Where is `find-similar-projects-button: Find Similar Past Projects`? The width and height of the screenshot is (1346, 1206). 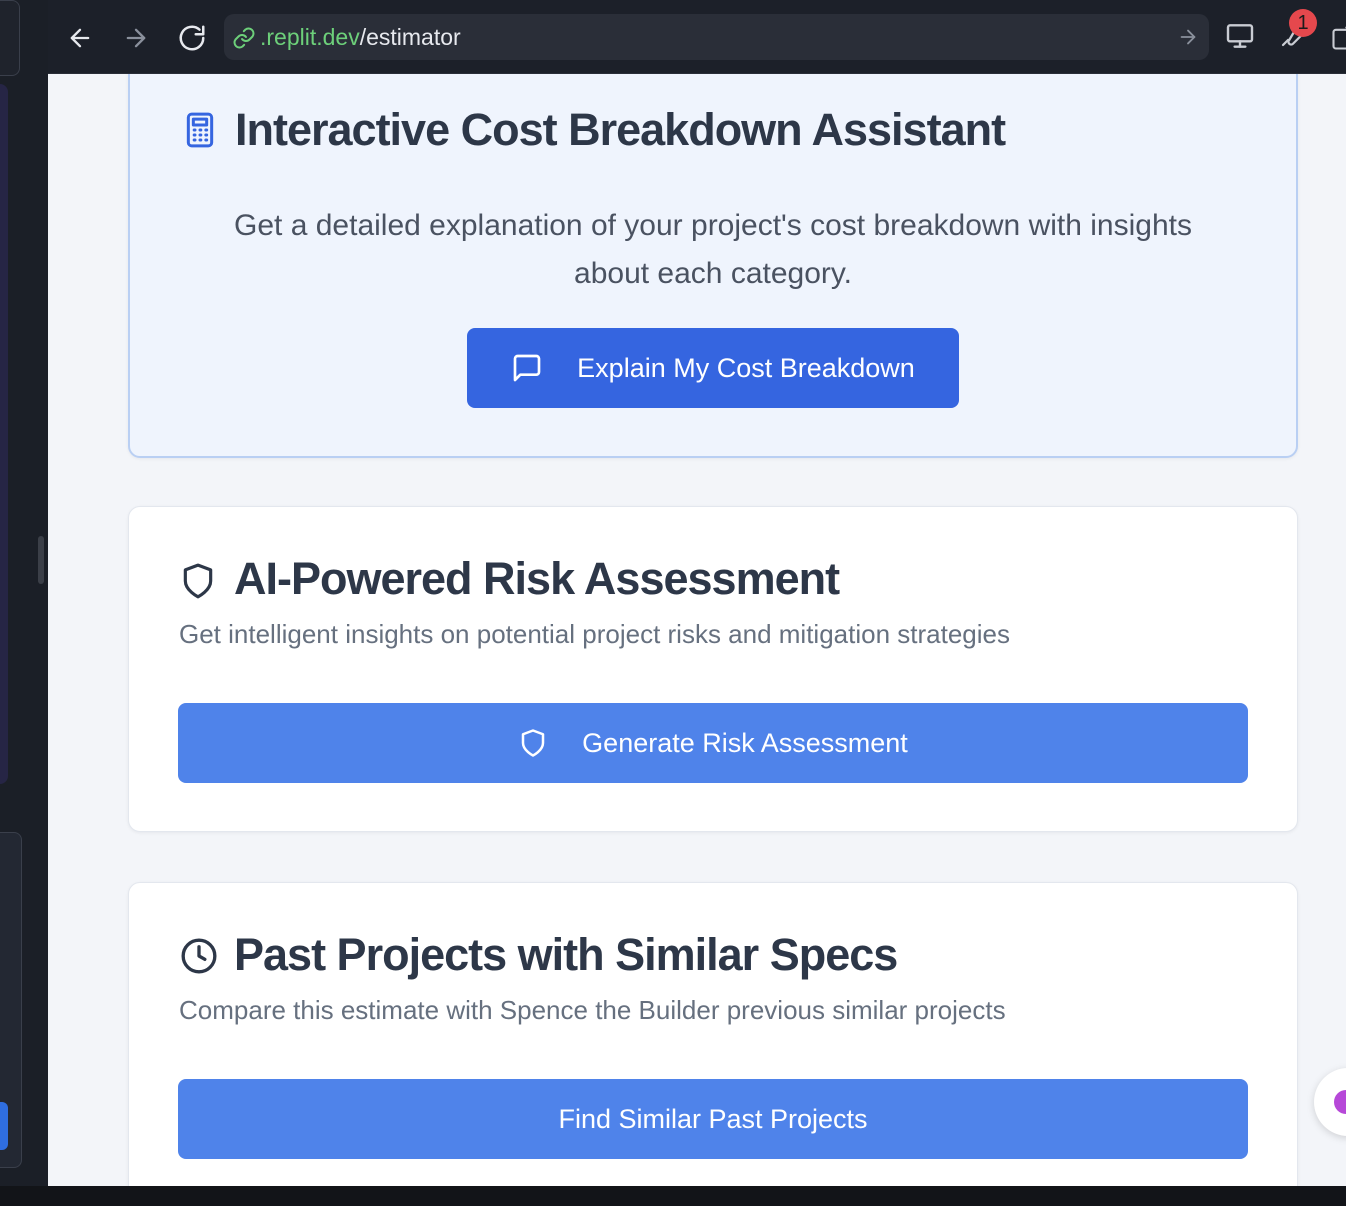 find-similar-projects-button: Find Similar Past Projects is located at coordinates (713, 1119).